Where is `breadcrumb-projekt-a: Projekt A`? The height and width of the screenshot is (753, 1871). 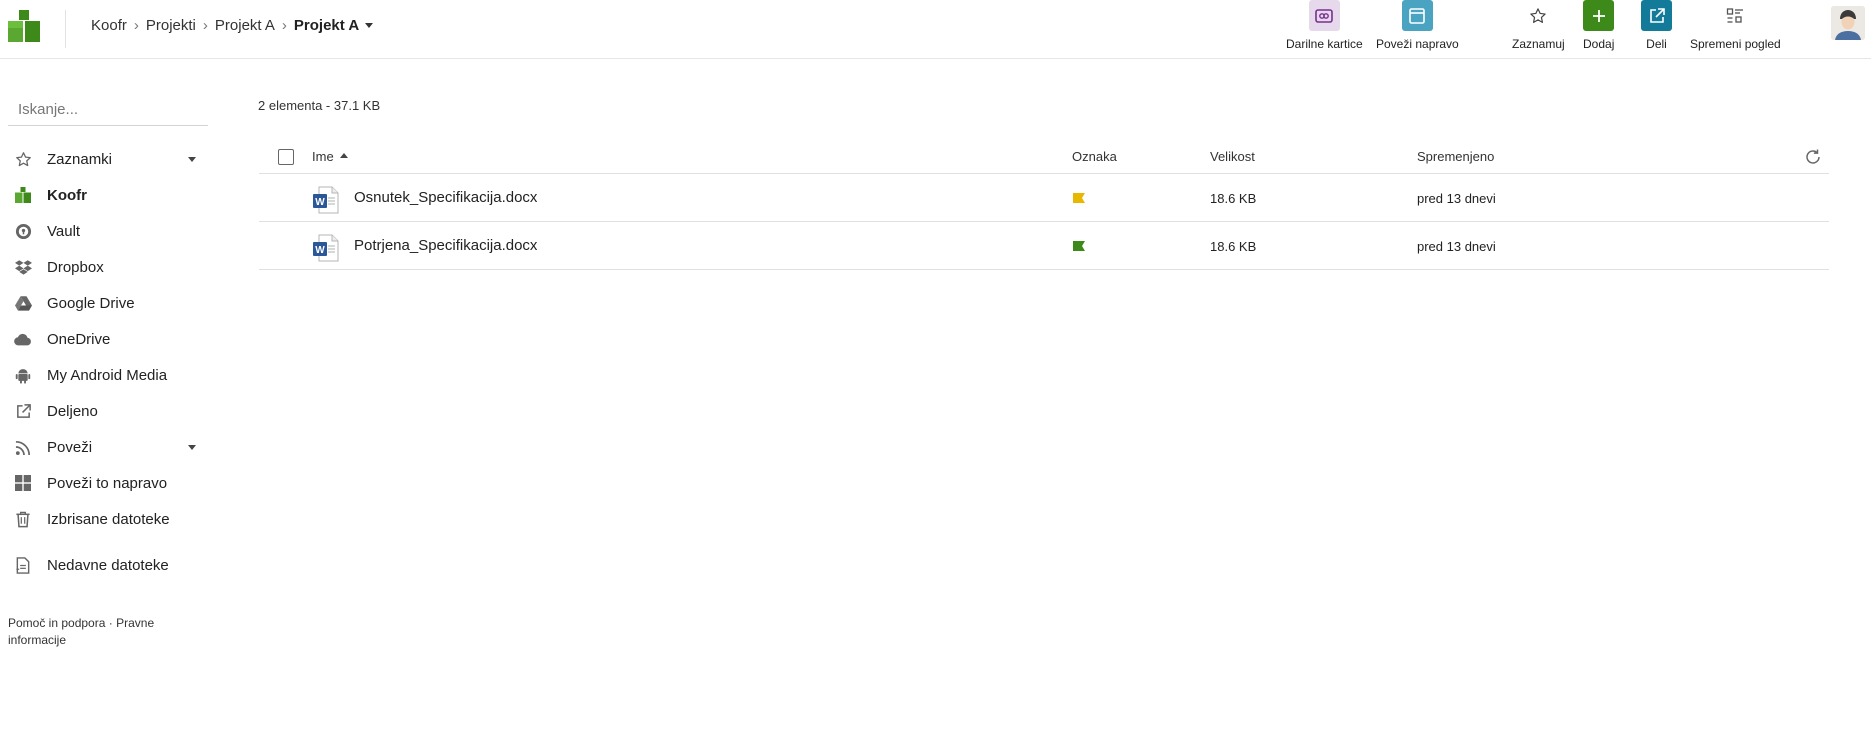
breadcrumb-projekt-a: Projekt A is located at coordinates (245, 25).